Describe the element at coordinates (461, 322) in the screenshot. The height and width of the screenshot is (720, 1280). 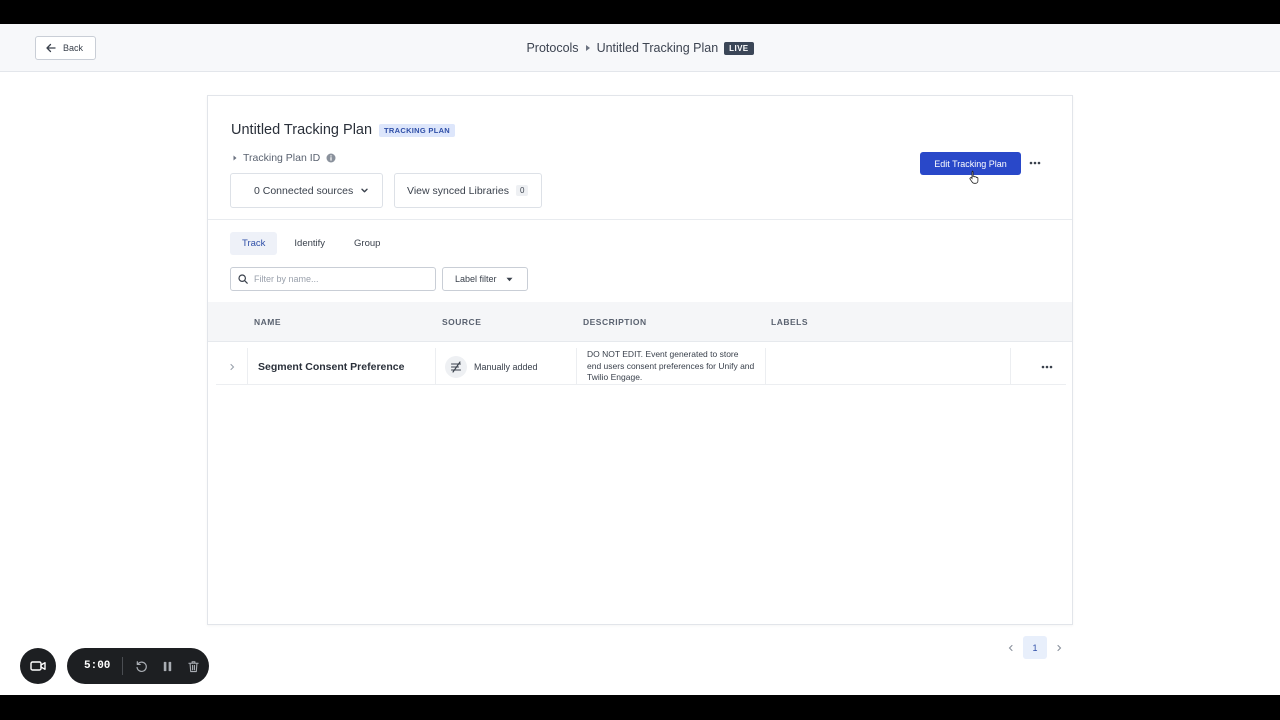
I see `column-header-source: SOURCE` at that location.